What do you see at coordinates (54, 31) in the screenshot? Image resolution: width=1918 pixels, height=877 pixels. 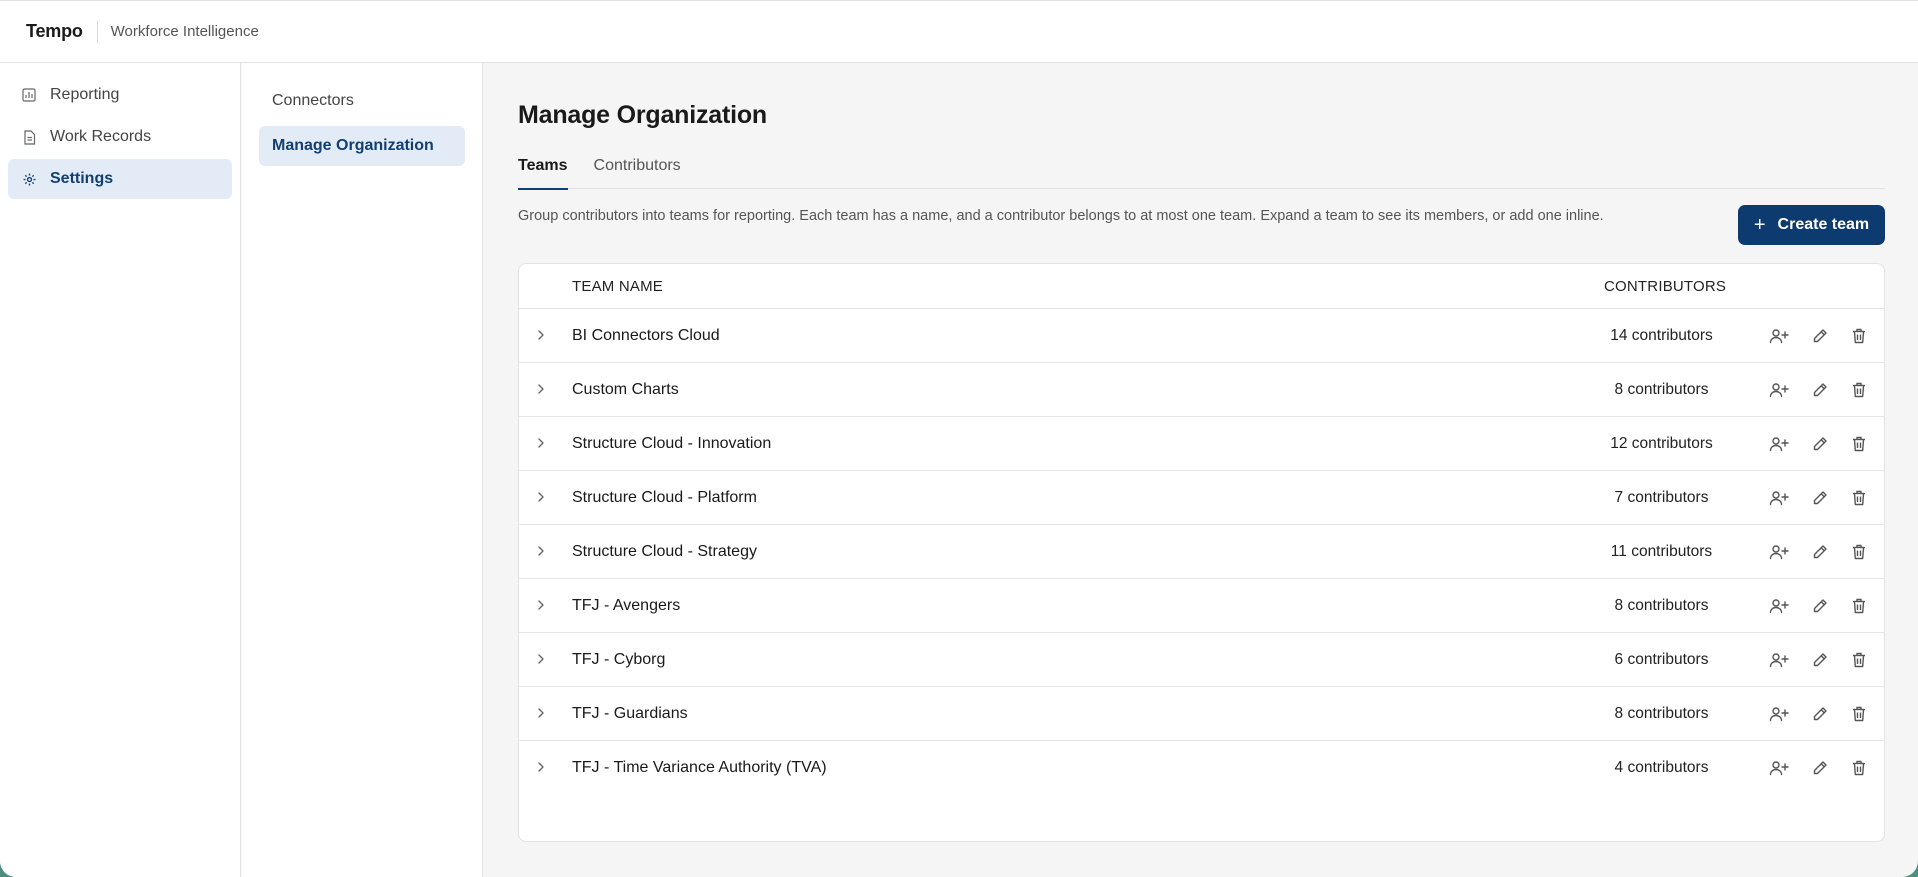 I see `app-logo: Tempo` at bounding box center [54, 31].